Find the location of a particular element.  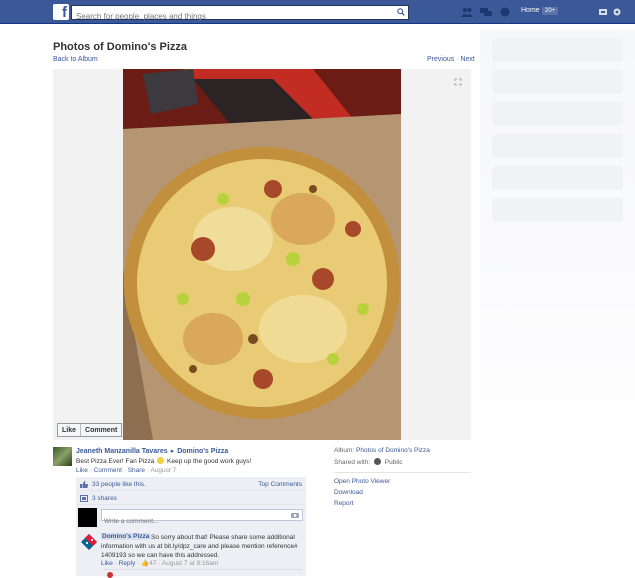

messages-icon is located at coordinates (486, 12).